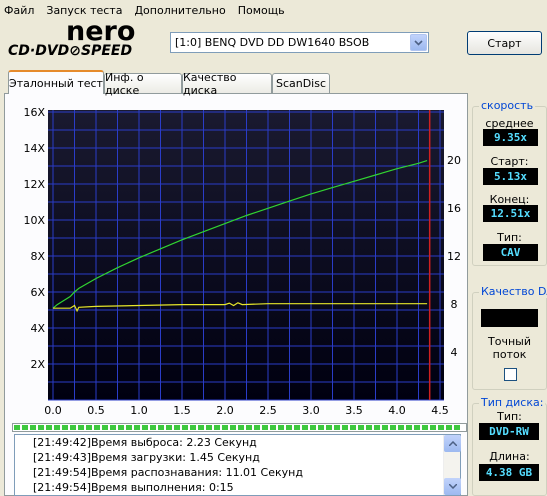  I want to click on start-speed-value: 5.13x, so click(510, 176).